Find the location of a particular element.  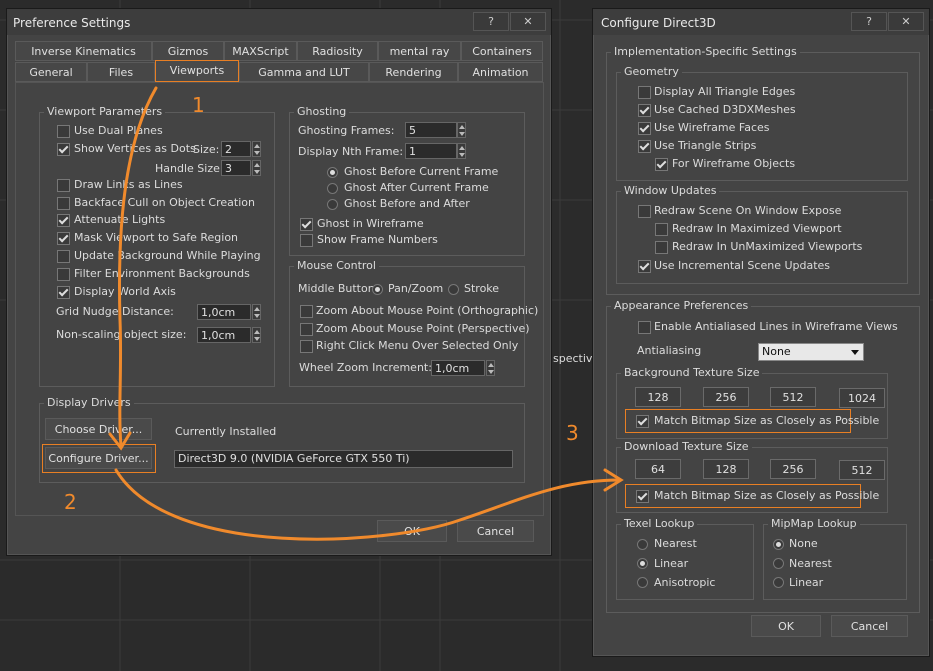

dl-size-64: 64 is located at coordinates (658, 469).